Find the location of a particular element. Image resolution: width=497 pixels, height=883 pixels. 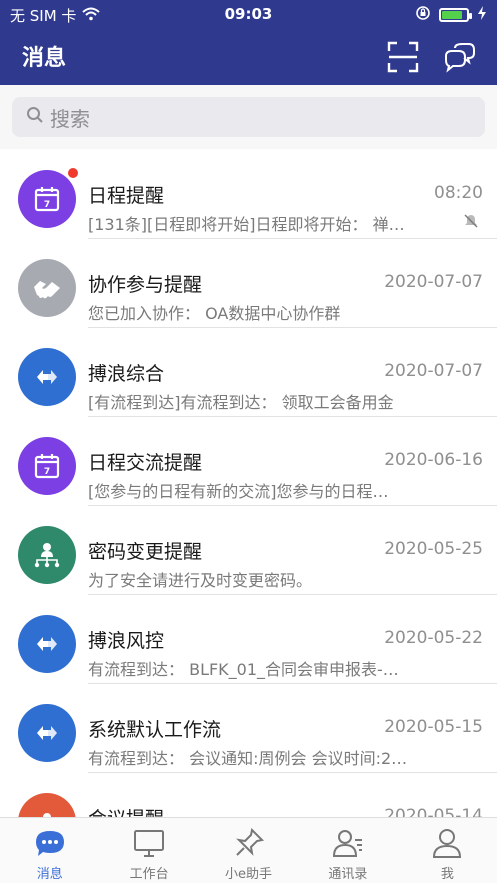

app-header: 无 SIM 卡 09:03 消息 is located at coordinates (248, 42).